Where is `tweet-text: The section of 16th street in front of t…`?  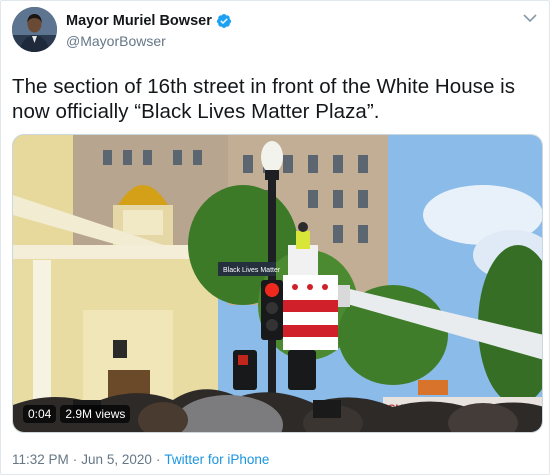
tweet-text: The section of 16th street in front of t… is located at coordinates (264, 99).